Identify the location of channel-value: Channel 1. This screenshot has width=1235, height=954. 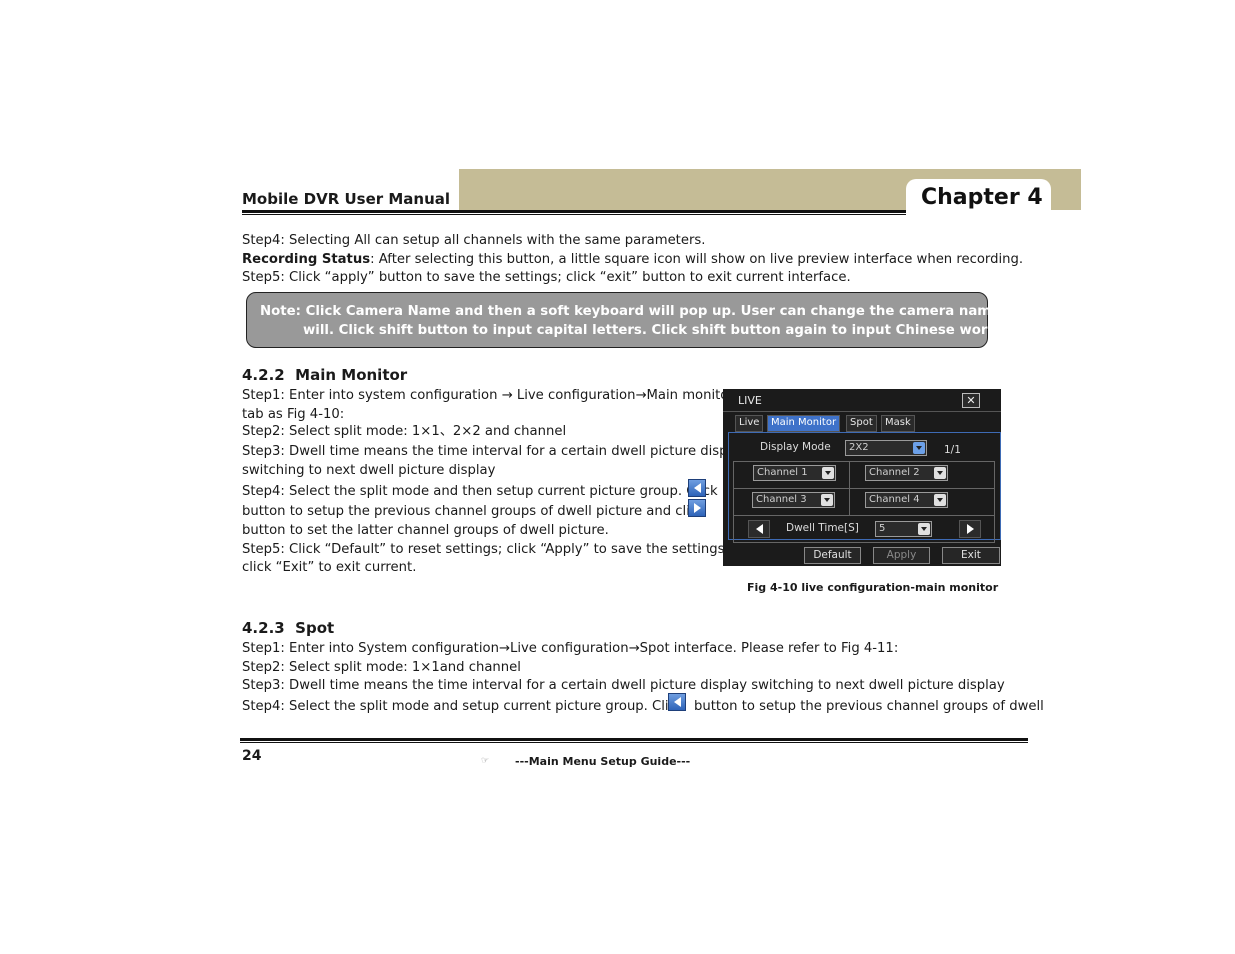
(782, 472).